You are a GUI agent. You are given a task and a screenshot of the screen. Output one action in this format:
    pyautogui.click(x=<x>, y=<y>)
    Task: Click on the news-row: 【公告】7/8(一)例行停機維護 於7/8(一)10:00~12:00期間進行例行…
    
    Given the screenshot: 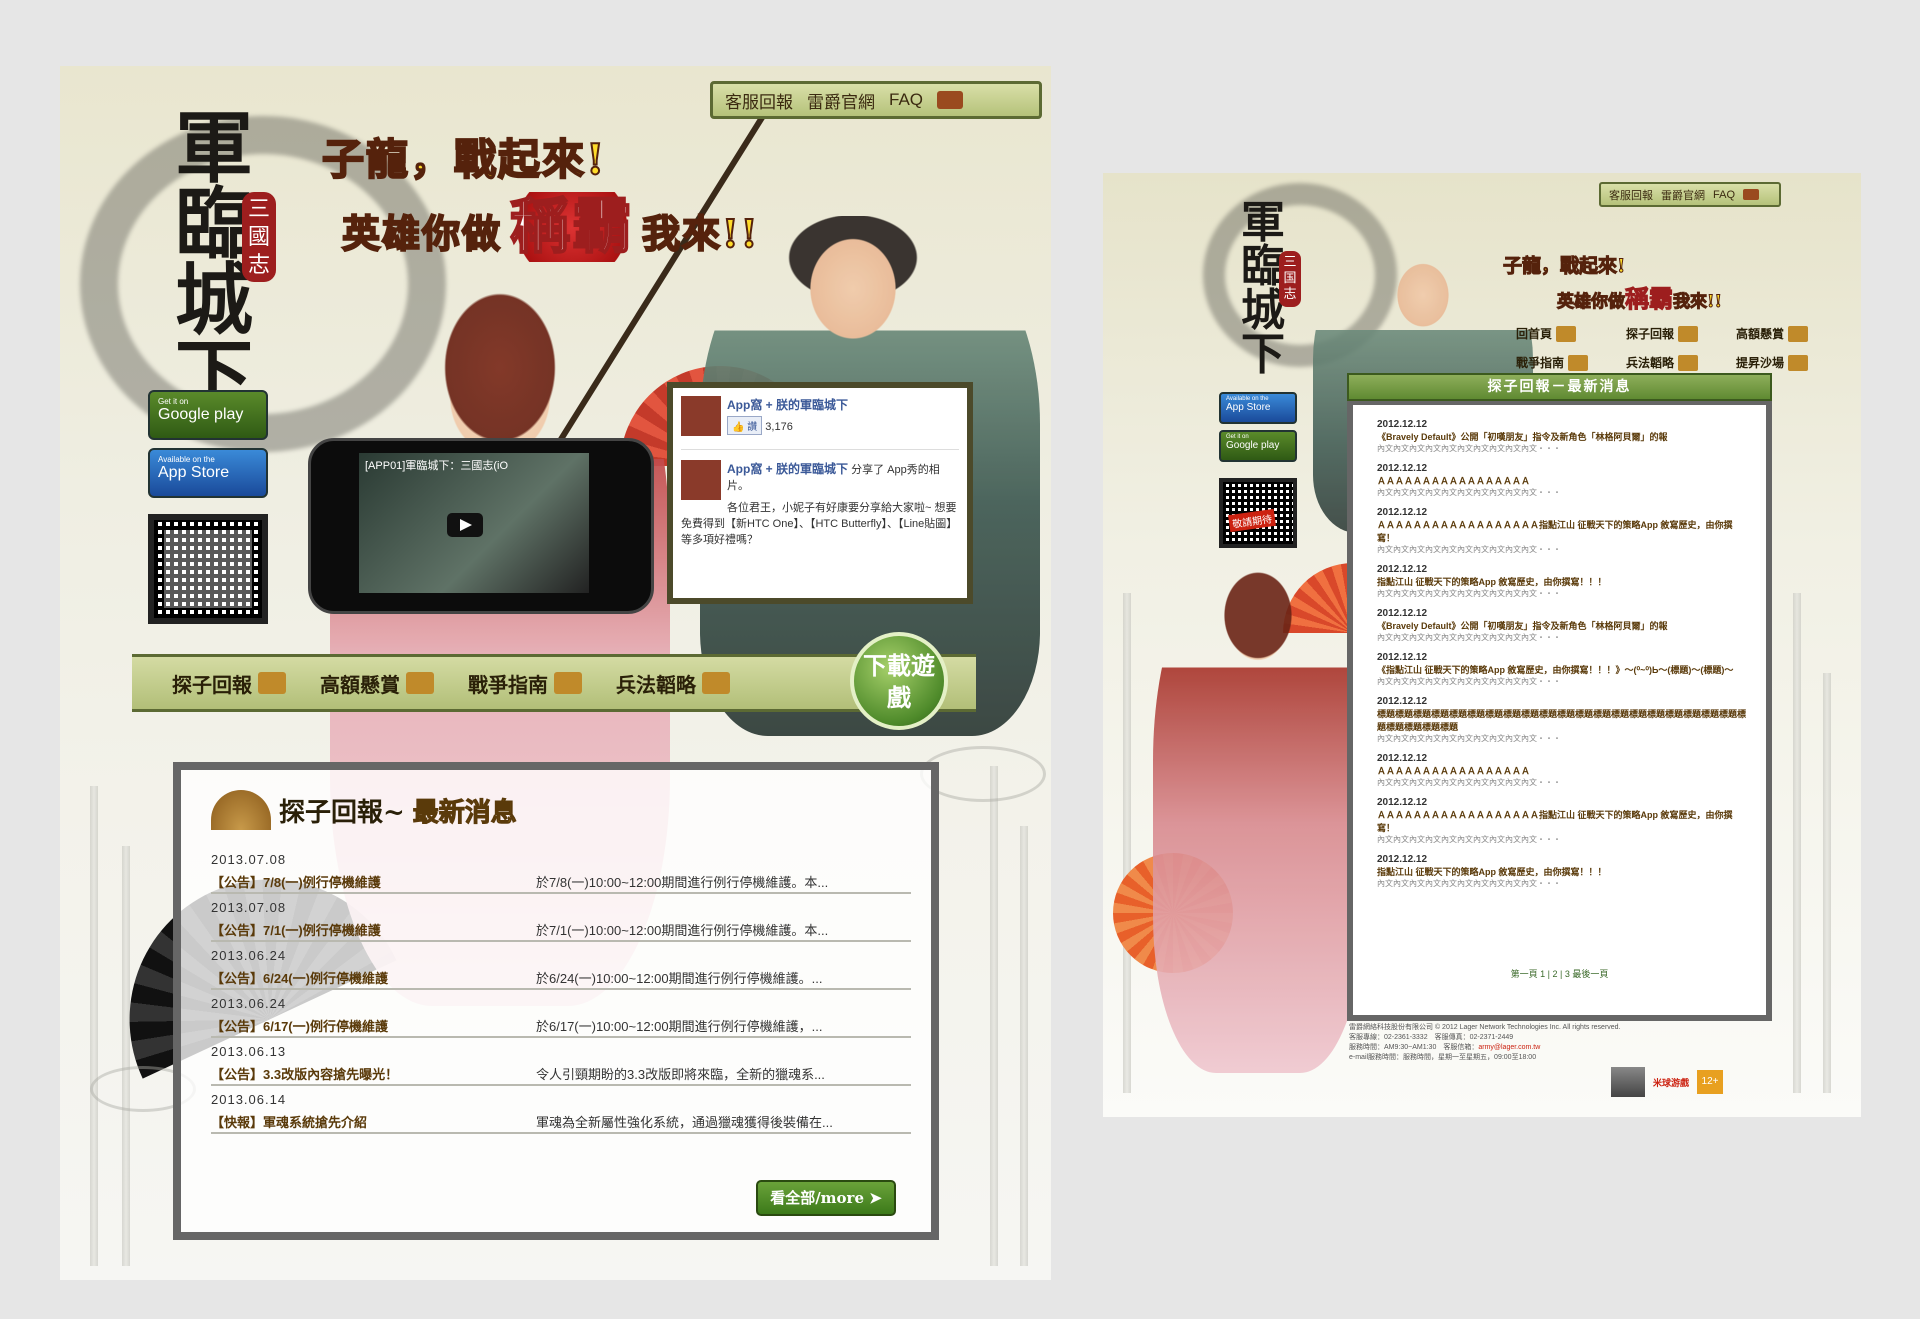 What is the action you would take?
    pyautogui.click(x=561, y=882)
    